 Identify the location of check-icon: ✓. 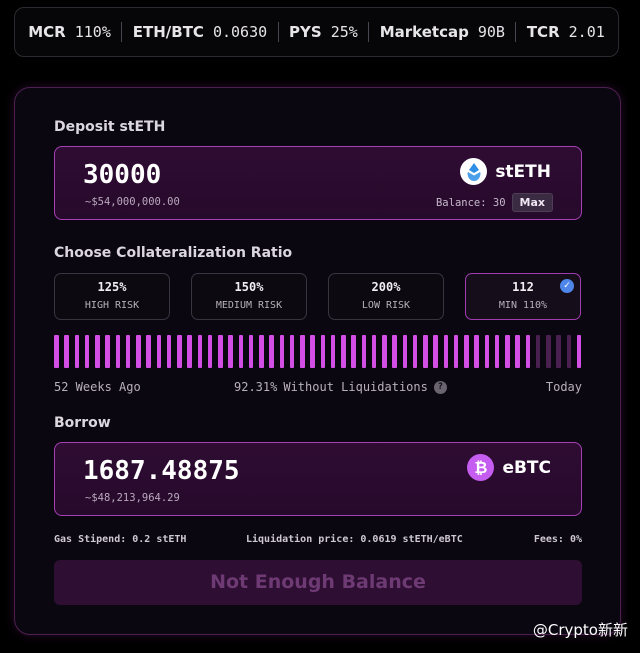
(567, 286).